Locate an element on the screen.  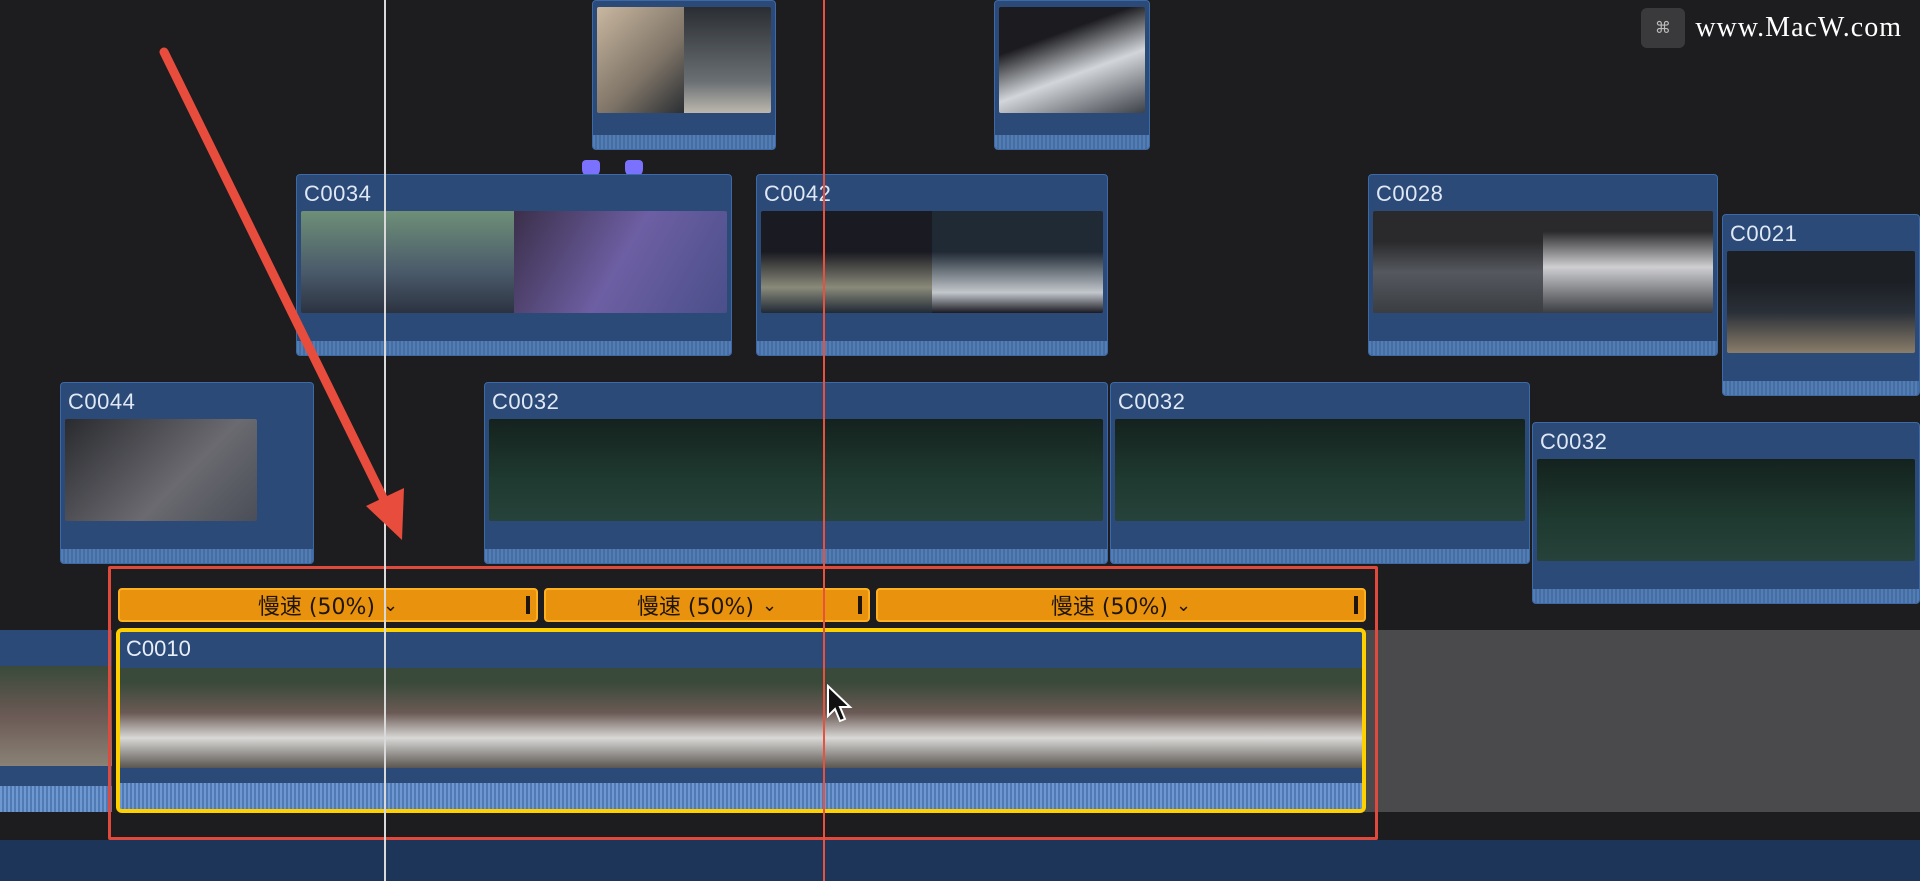
clip-c0032-b: C0032 is located at coordinates (1320, 473).